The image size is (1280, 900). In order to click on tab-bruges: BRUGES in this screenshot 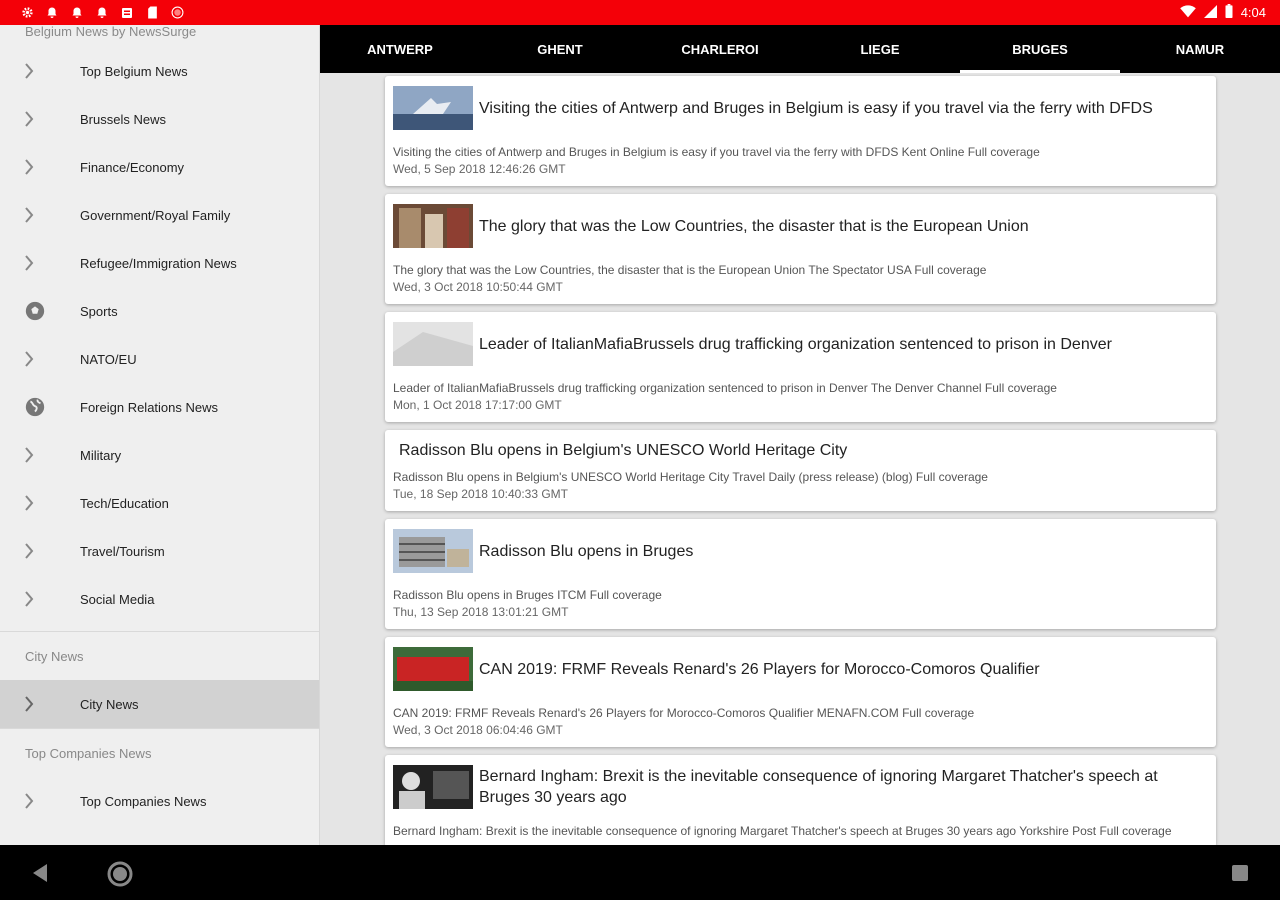, I will do `click(1040, 49)`.